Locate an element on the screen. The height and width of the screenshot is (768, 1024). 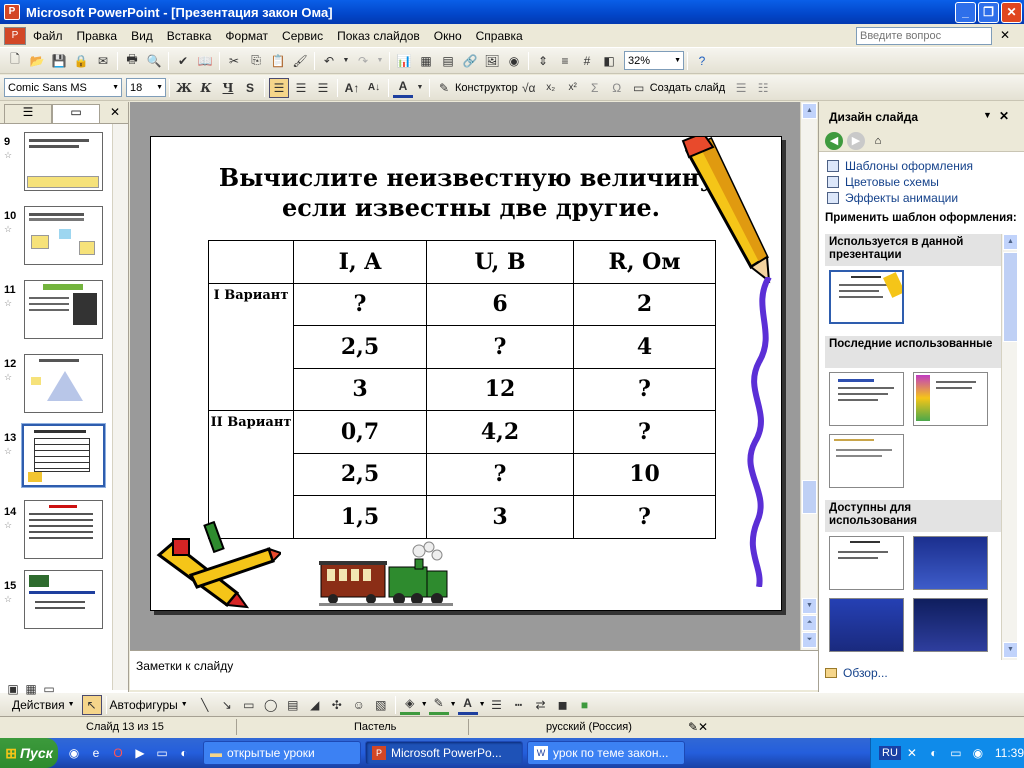
back-icon: ◀ is located at coordinates (834, 140).